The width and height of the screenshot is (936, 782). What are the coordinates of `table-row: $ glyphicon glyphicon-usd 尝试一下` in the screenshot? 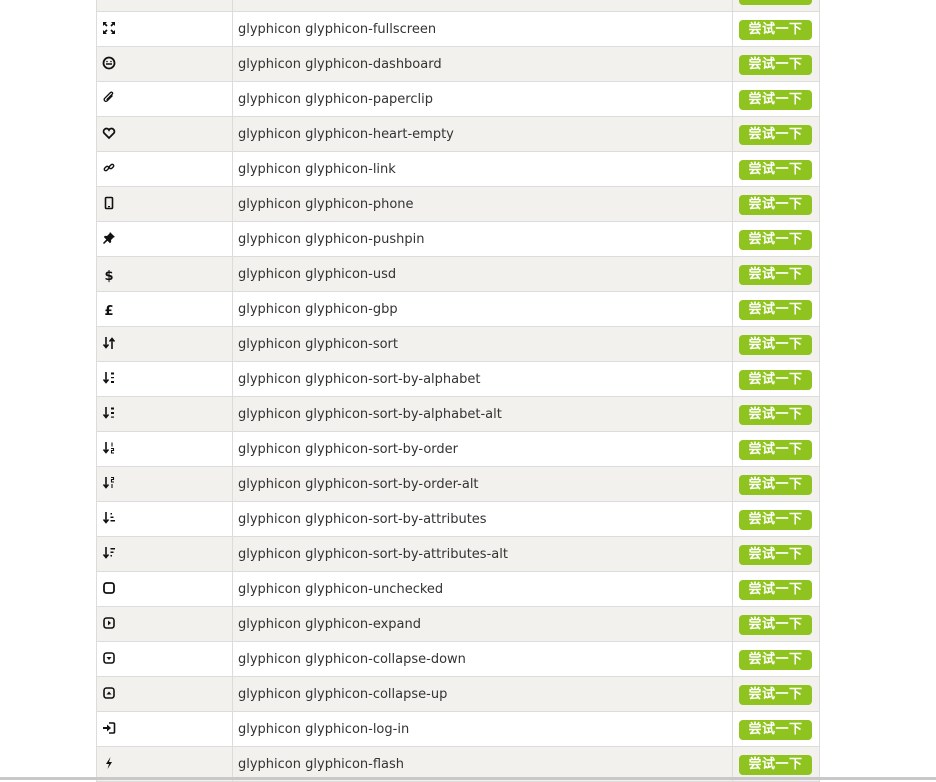 It's located at (458, 274).